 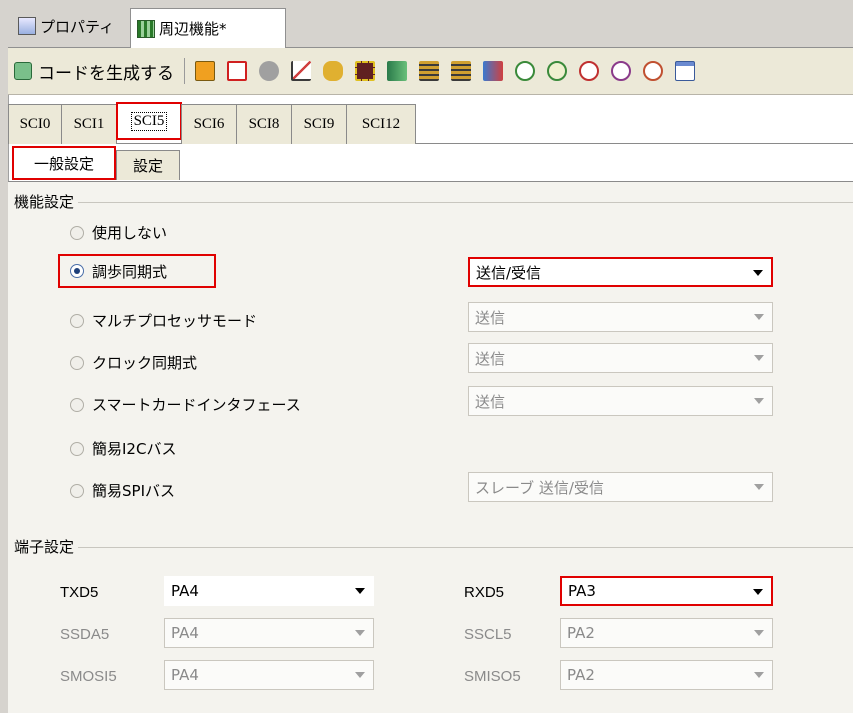 What do you see at coordinates (269, 675) in the screenshot?
I see `smosi-pin-select: PA4` at bounding box center [269, 675].